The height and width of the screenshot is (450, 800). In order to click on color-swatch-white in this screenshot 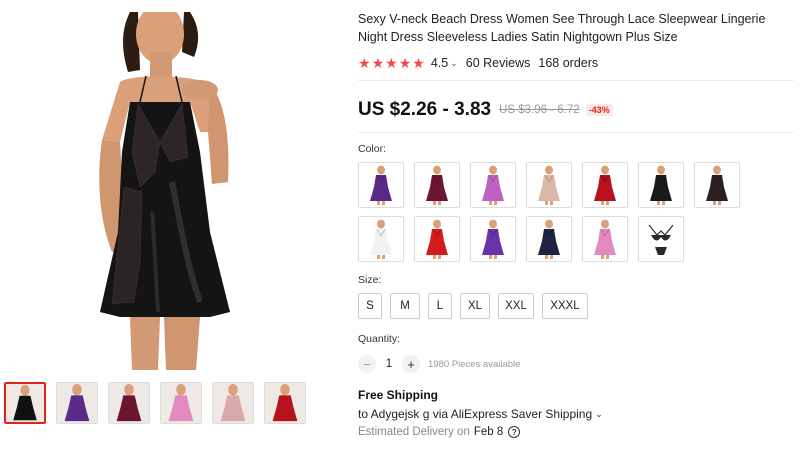, I will do `click(381, 239)`.